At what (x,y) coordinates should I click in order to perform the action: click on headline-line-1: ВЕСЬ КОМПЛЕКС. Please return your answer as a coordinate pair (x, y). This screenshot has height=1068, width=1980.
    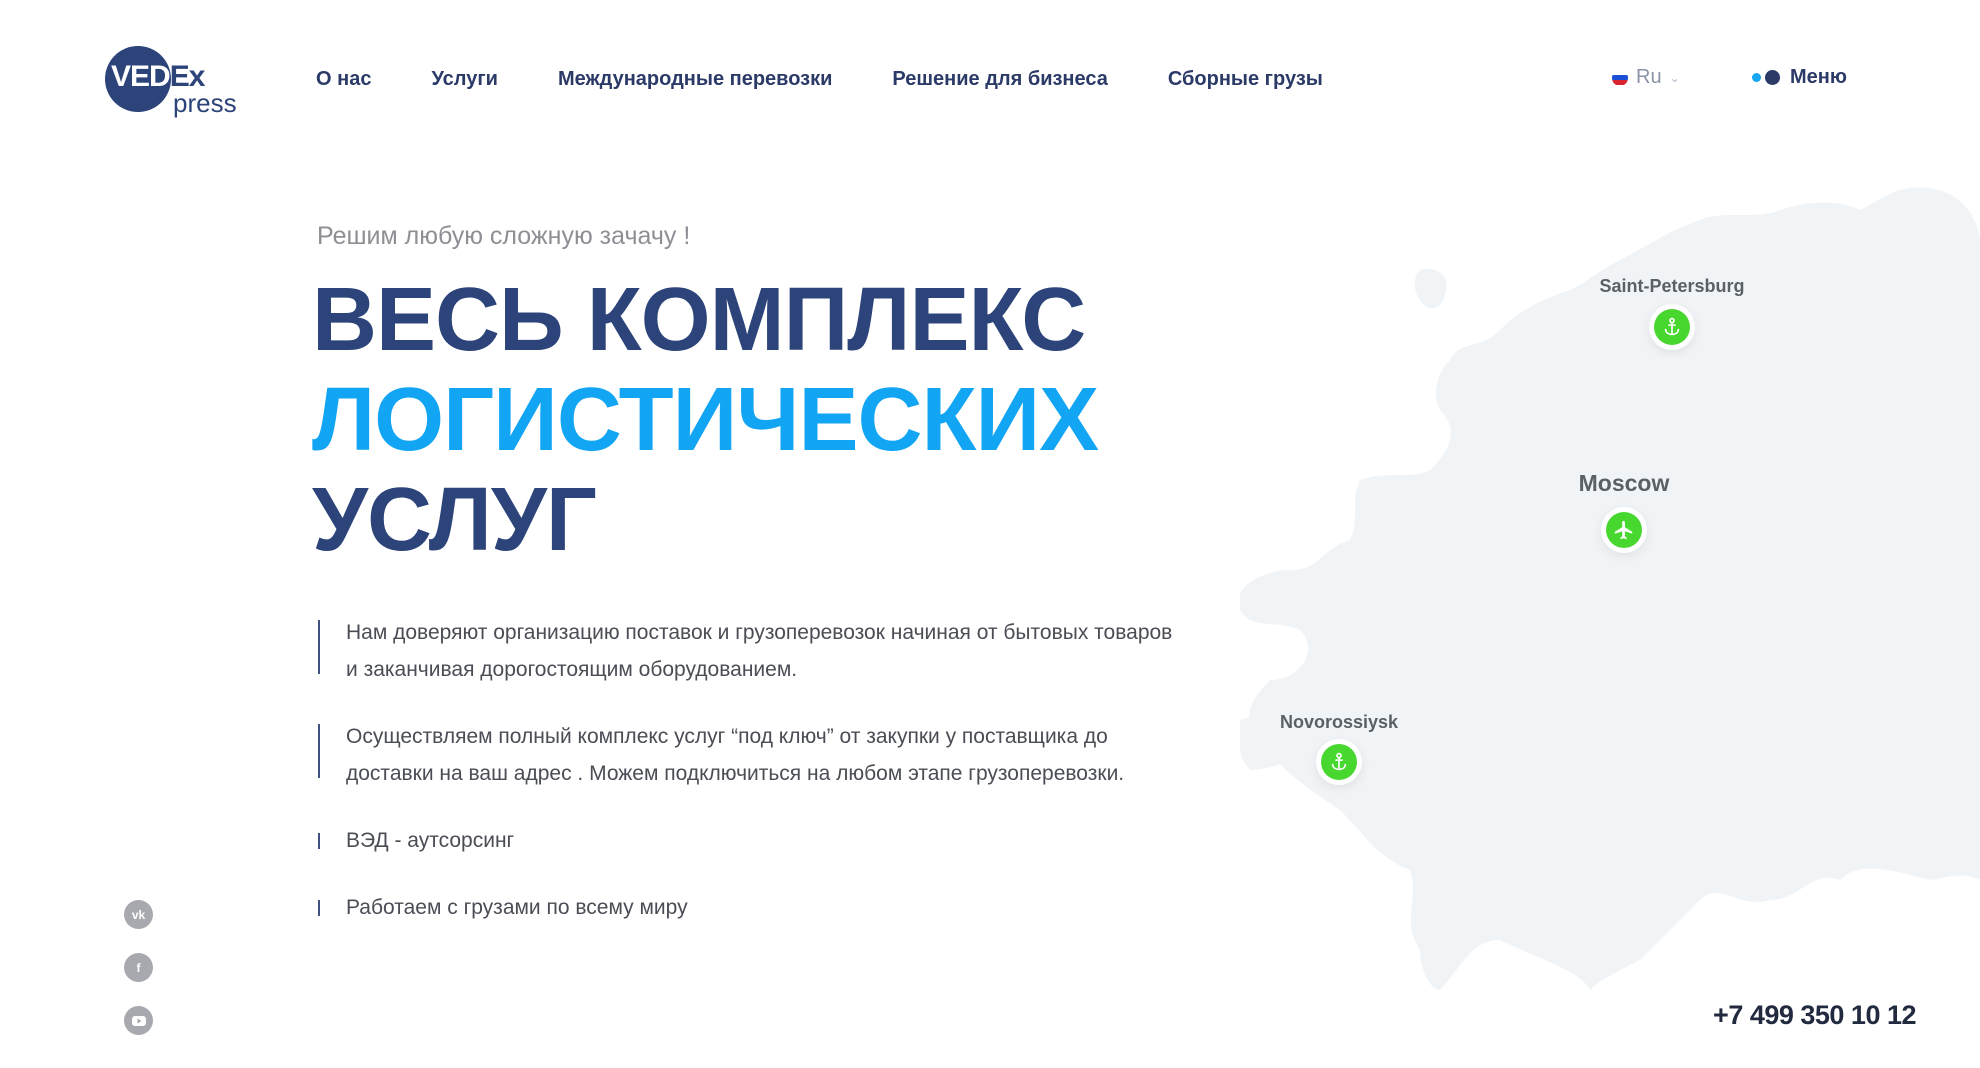
    Looking at the image, I should click on (699, 320).